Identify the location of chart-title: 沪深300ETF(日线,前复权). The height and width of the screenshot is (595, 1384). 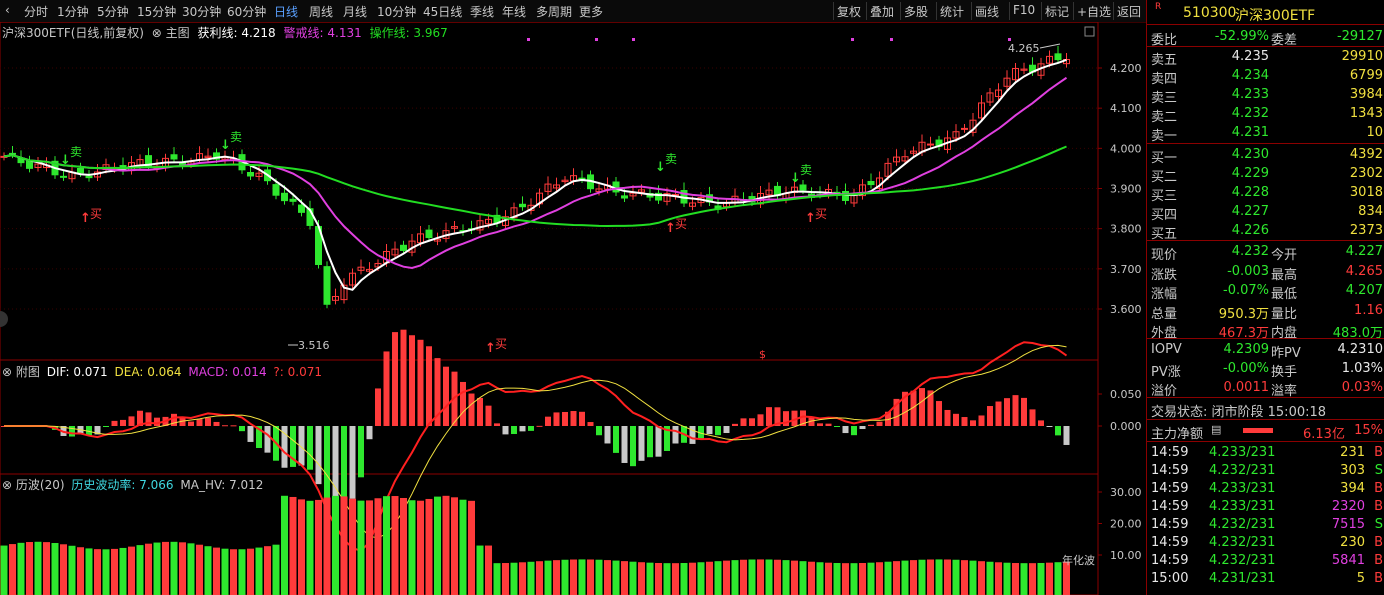
(73, 33).